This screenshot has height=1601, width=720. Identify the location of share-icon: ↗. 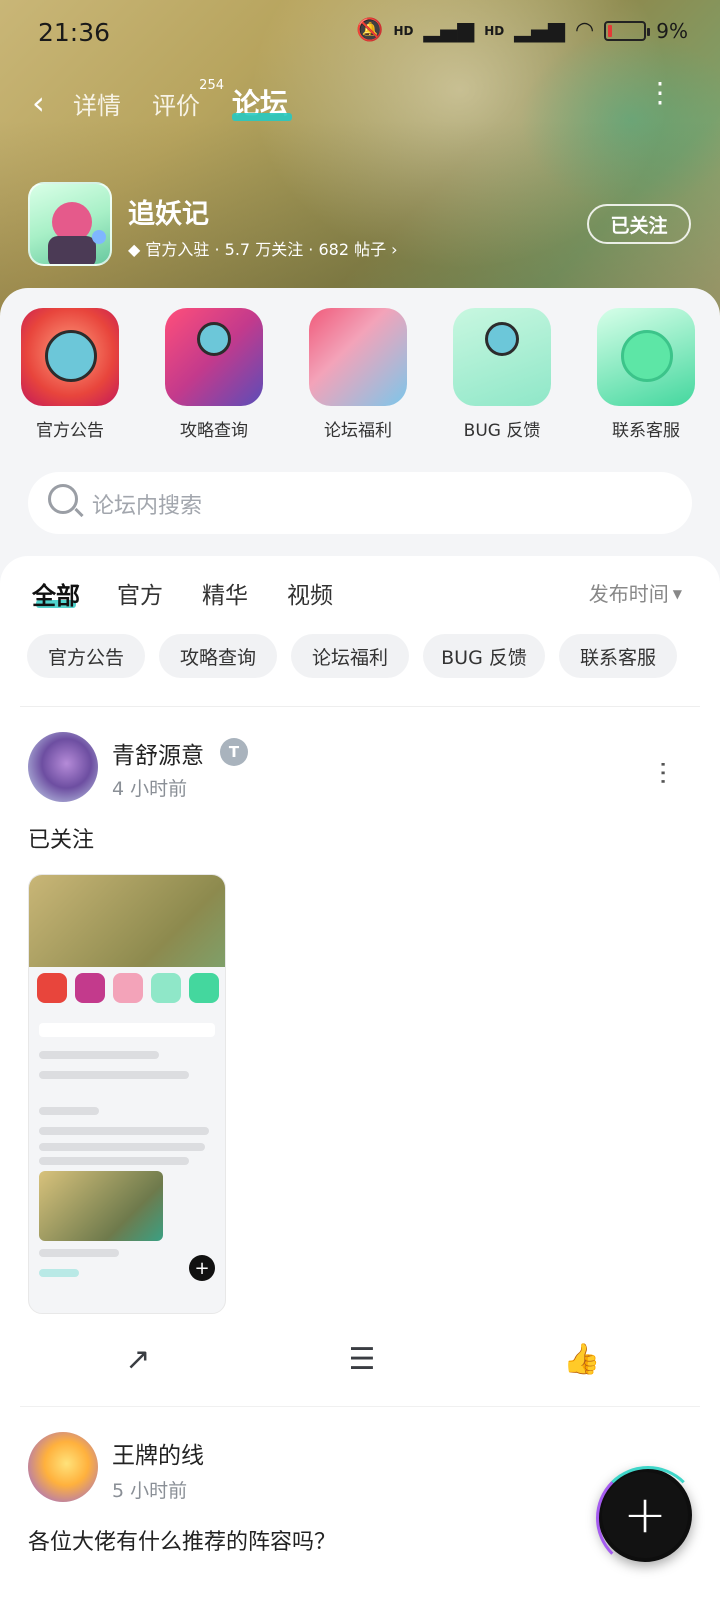
(138, 1360).